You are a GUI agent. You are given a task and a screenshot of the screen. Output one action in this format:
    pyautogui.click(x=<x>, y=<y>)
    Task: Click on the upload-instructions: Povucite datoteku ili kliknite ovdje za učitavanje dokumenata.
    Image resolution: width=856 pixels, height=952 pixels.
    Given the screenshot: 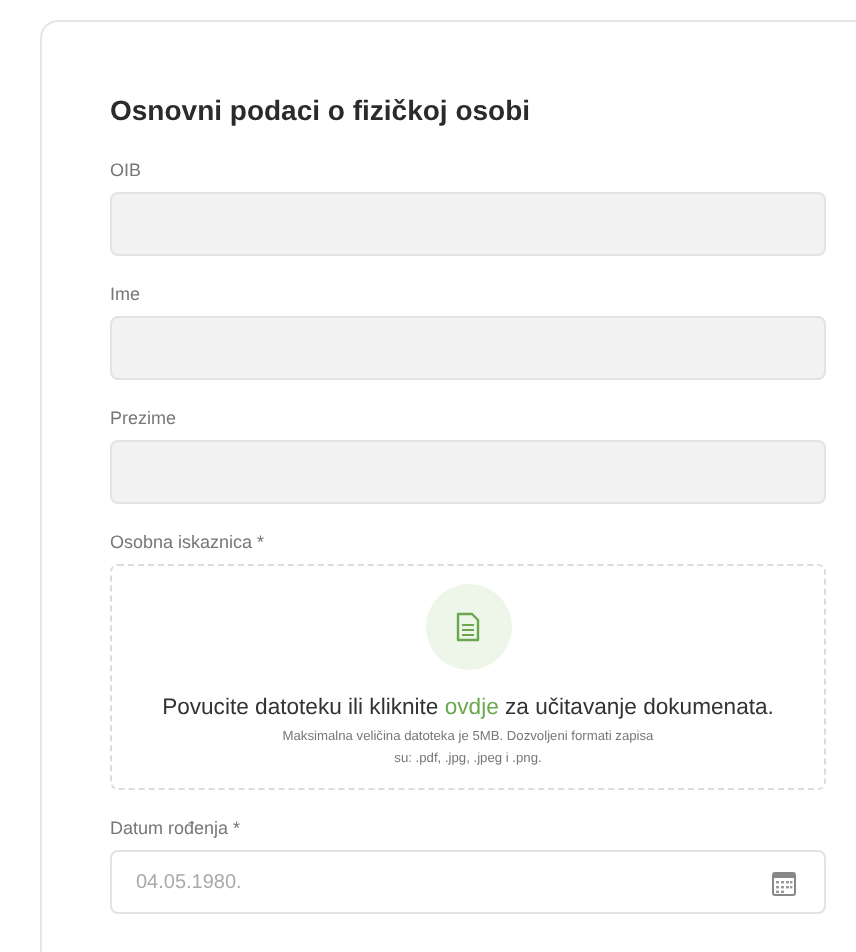 What is the action you would take?
    pyautogui.click(x=468, y=708)
    